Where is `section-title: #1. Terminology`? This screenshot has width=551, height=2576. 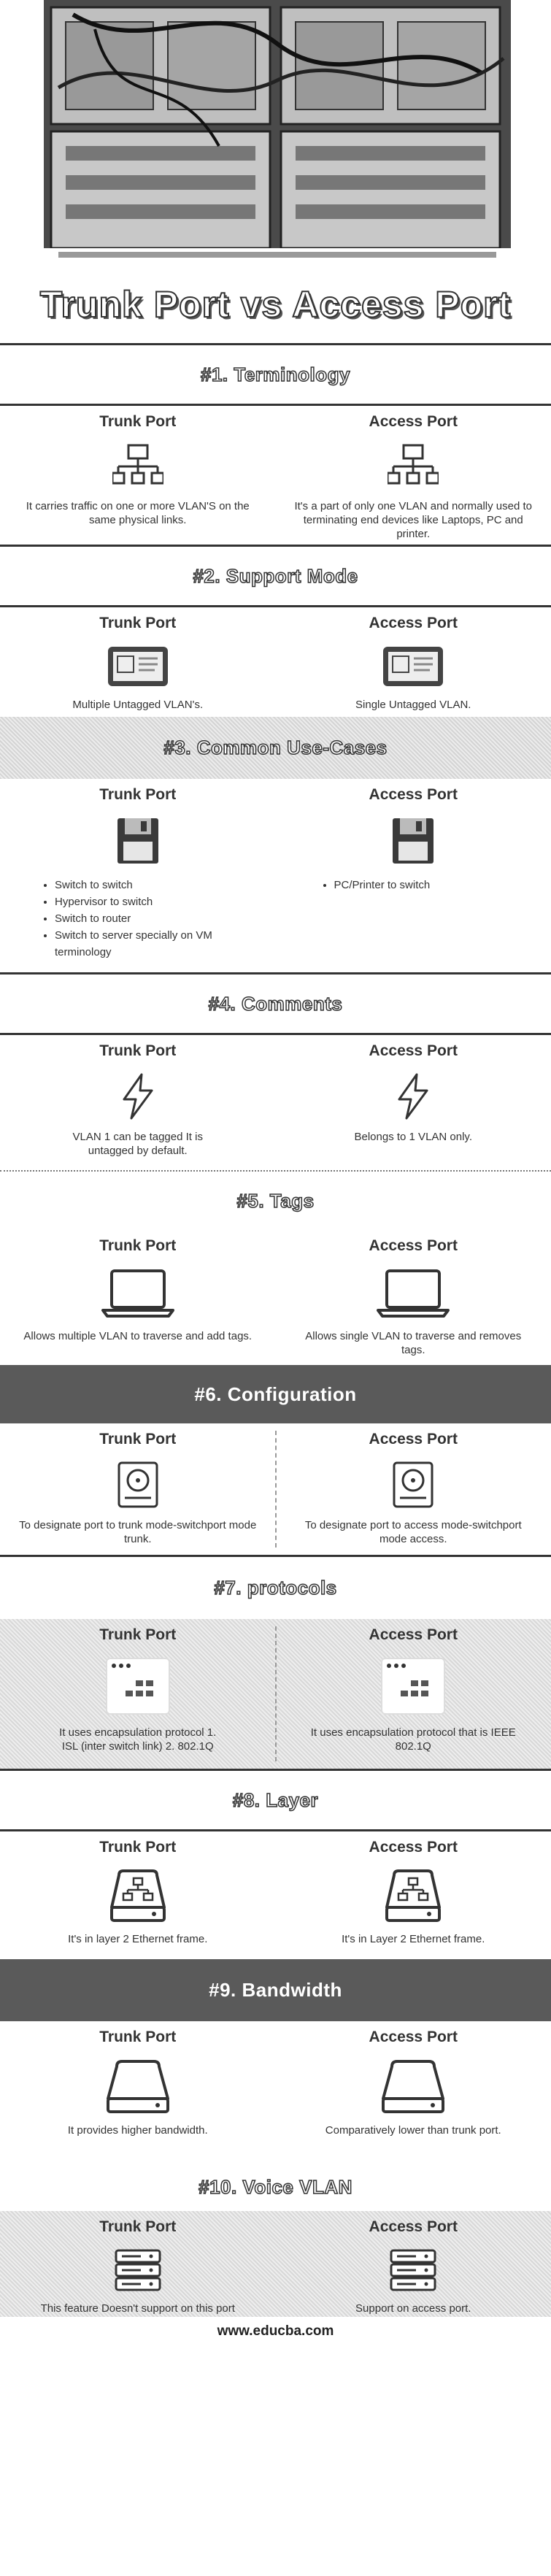
section-title: #1. Terminology is located at coordinates (275, 374).